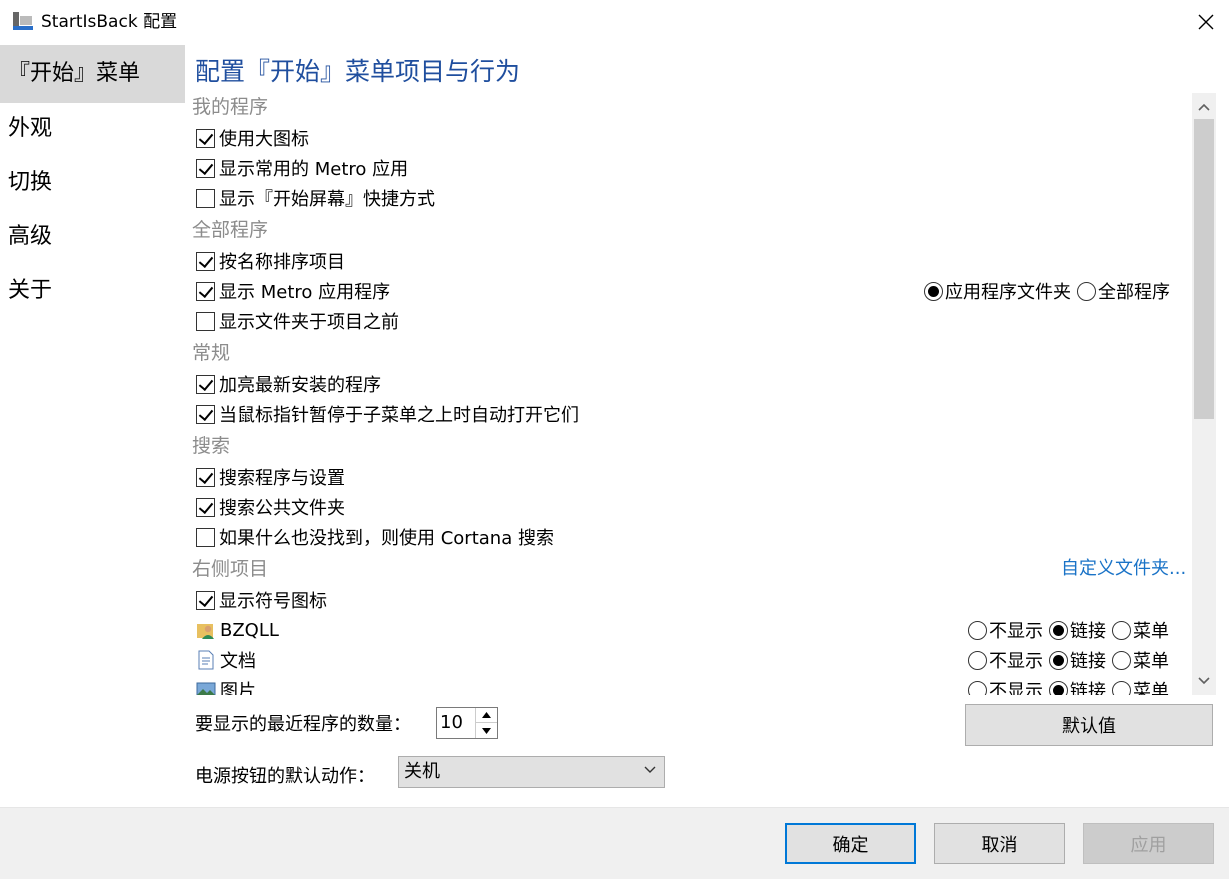 The height and width of the screenshot is (879, 1229). I want to click on defaults-button: 默认值, so click(1089, 725).